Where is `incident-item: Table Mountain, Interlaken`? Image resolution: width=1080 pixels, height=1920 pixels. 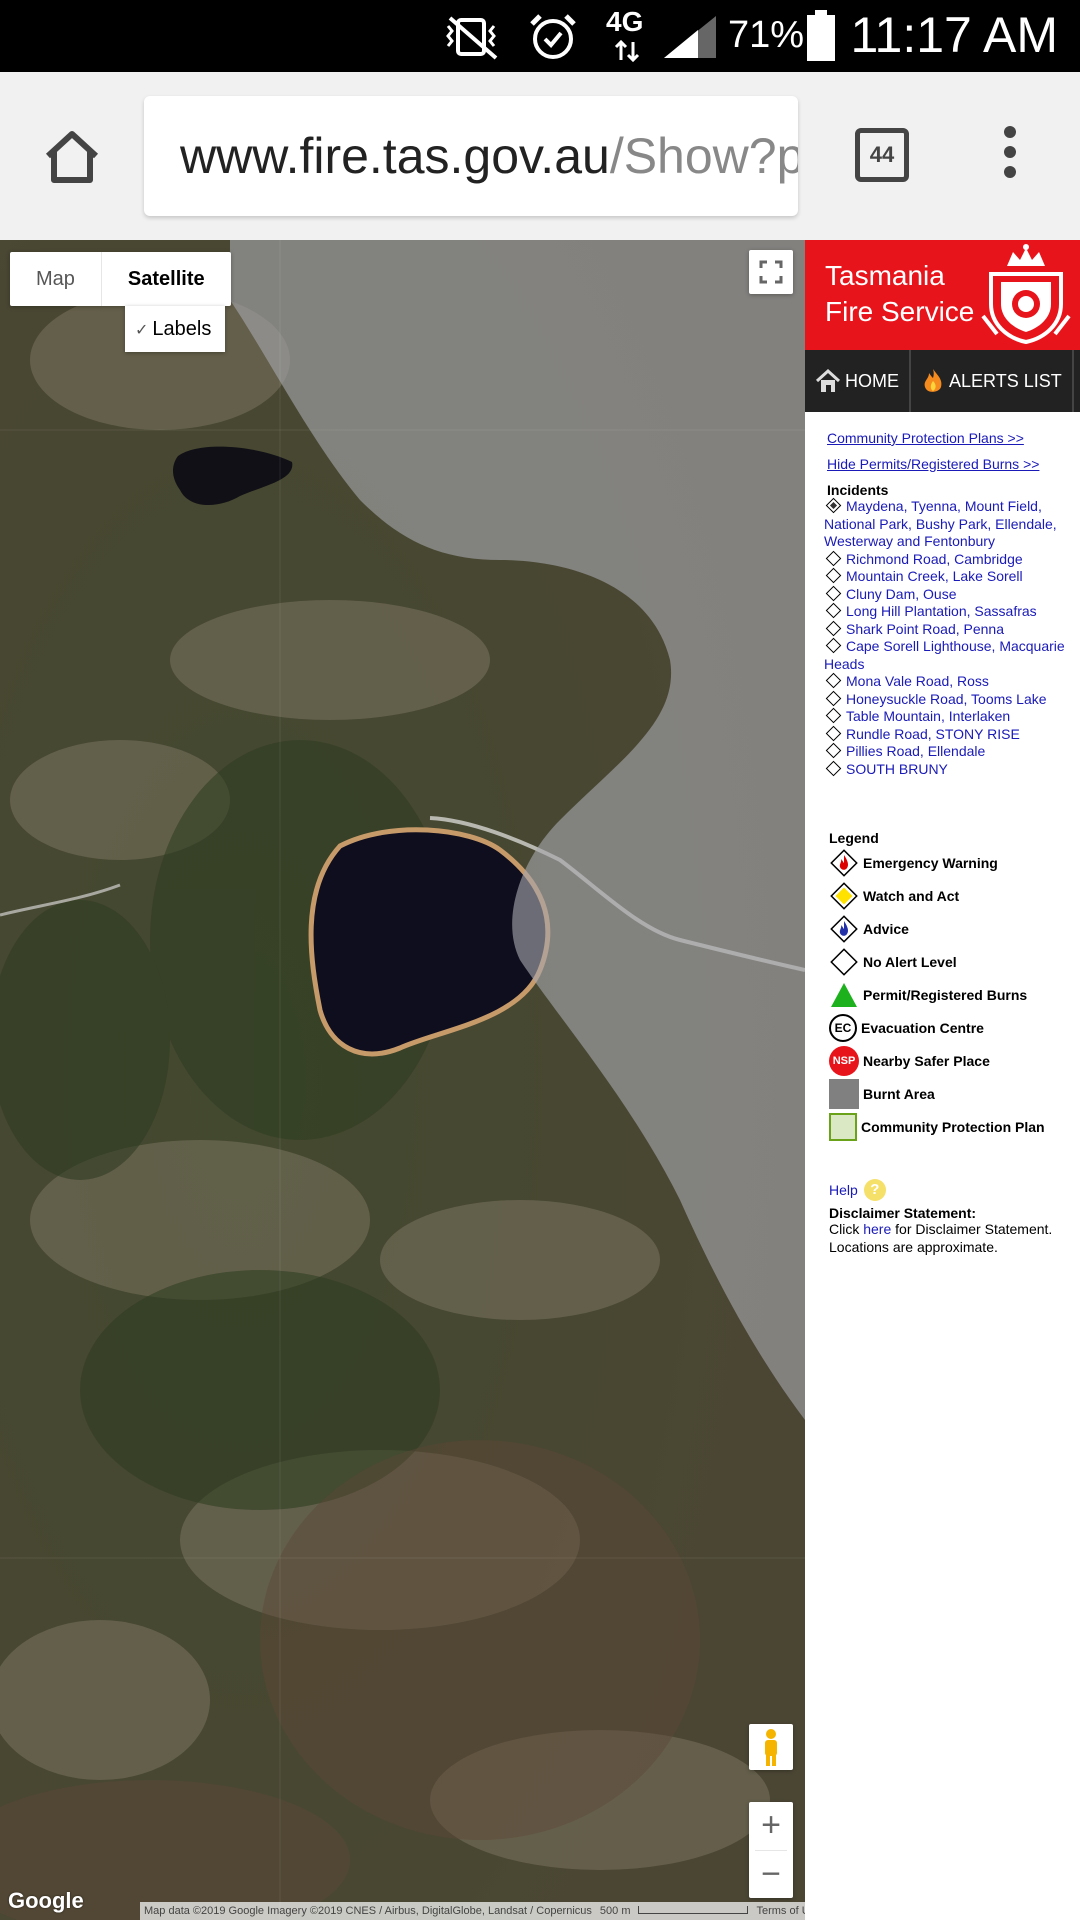
incident-item: Table Mountain, Interlaken is located at coordinates (952, 716).